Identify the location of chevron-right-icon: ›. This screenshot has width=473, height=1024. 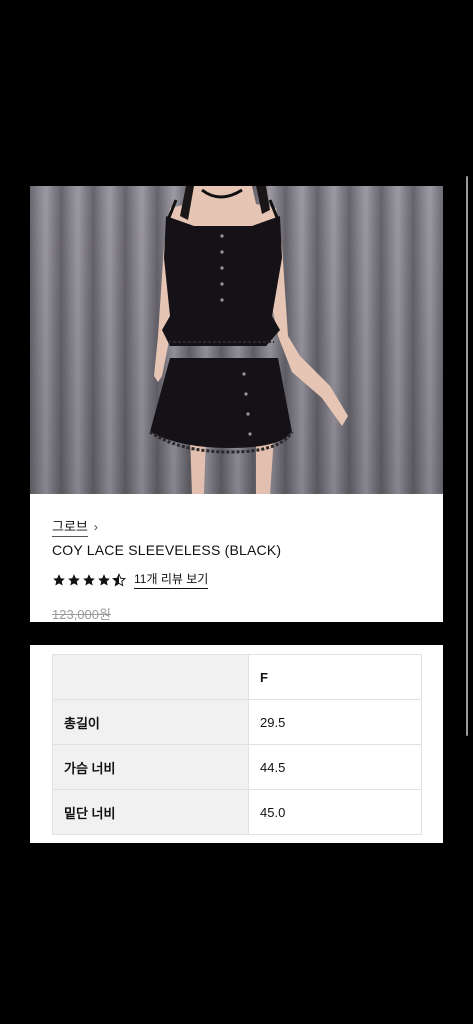
(95, 526).